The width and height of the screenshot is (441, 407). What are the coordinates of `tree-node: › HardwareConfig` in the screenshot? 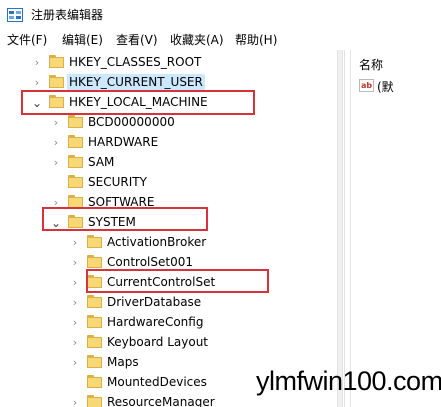 It's located at (168, 323).